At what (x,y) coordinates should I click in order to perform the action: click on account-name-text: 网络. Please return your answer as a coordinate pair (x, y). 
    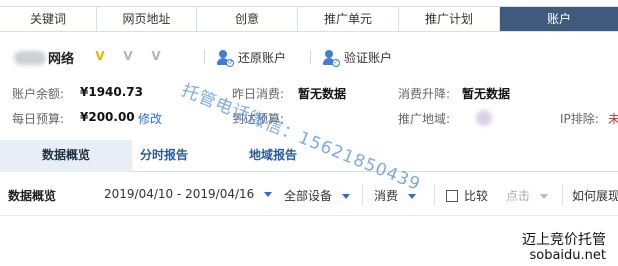
    Looking at the image, I should click on (61, 59).